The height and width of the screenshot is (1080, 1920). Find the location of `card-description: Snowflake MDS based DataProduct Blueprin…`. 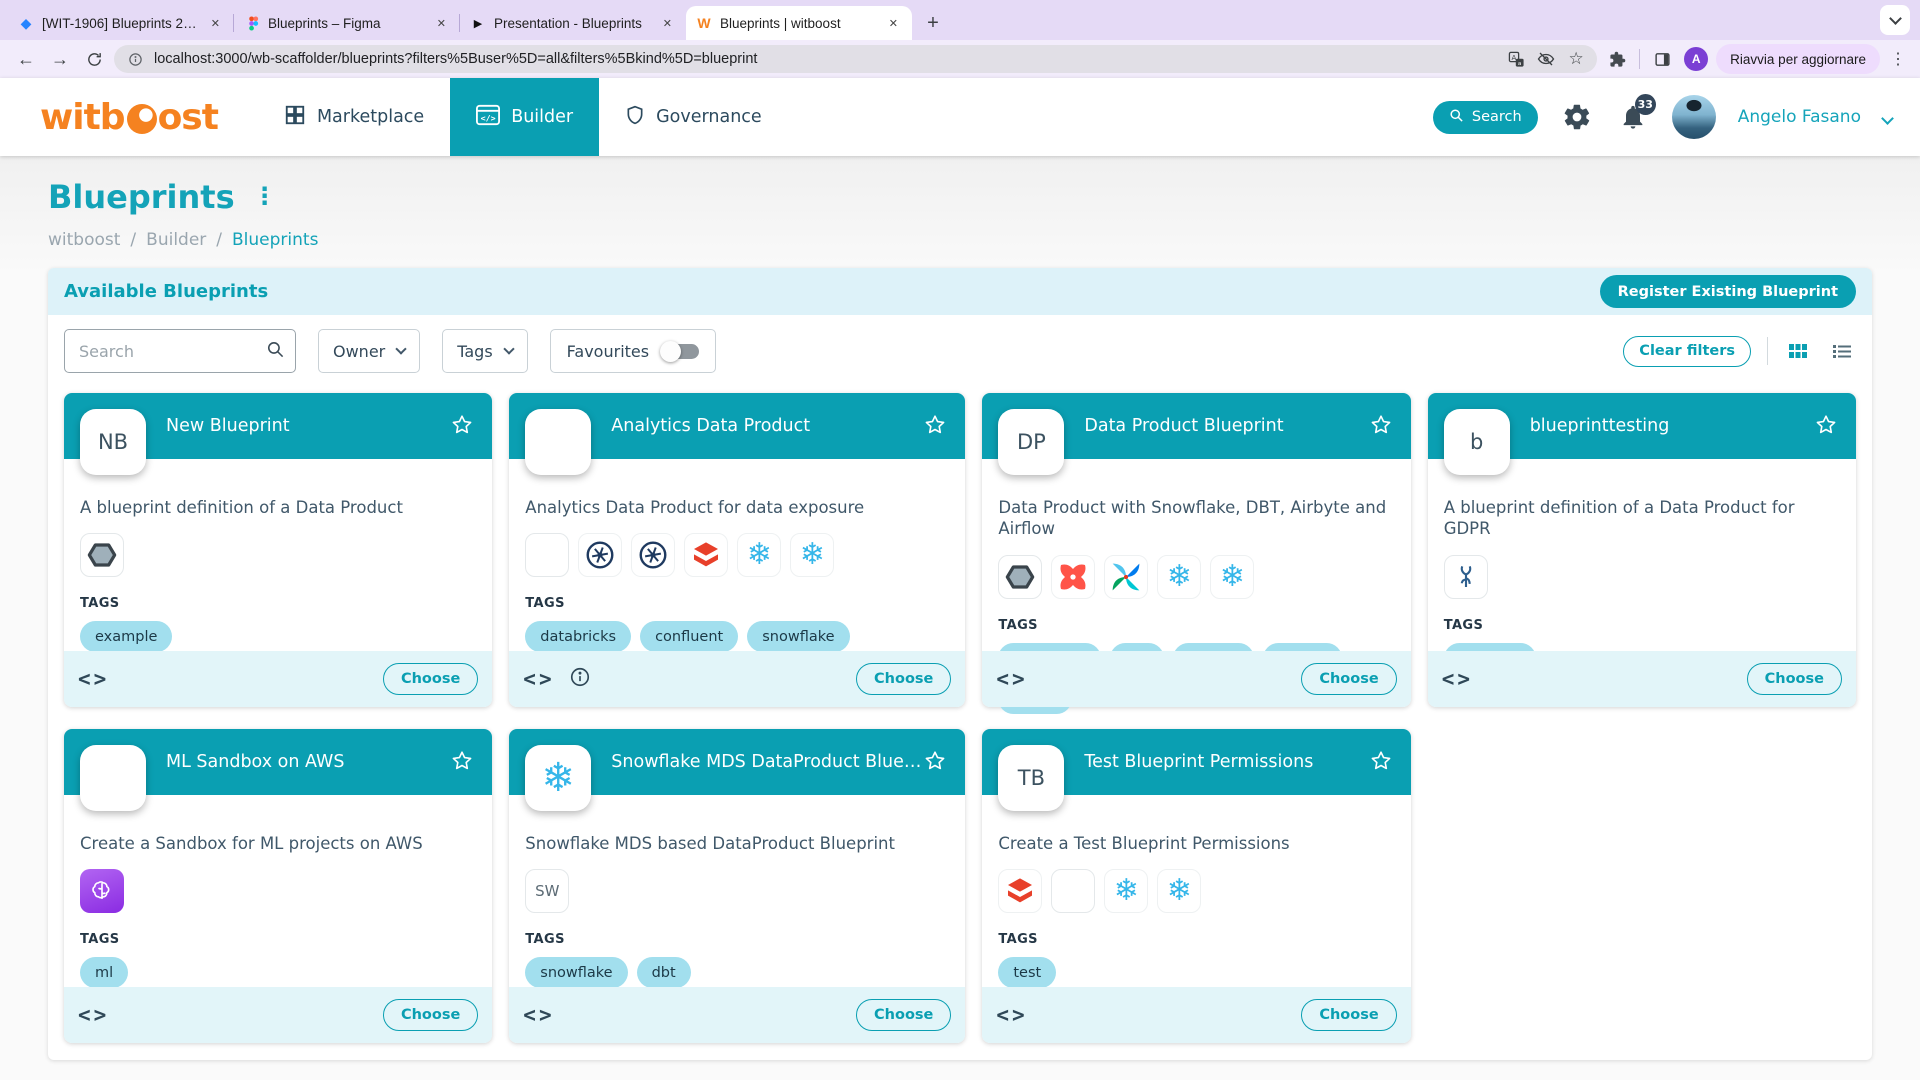

card-description: Snowflake MDS based DataProduct Blueprin… is located at coordinates (710, 843).